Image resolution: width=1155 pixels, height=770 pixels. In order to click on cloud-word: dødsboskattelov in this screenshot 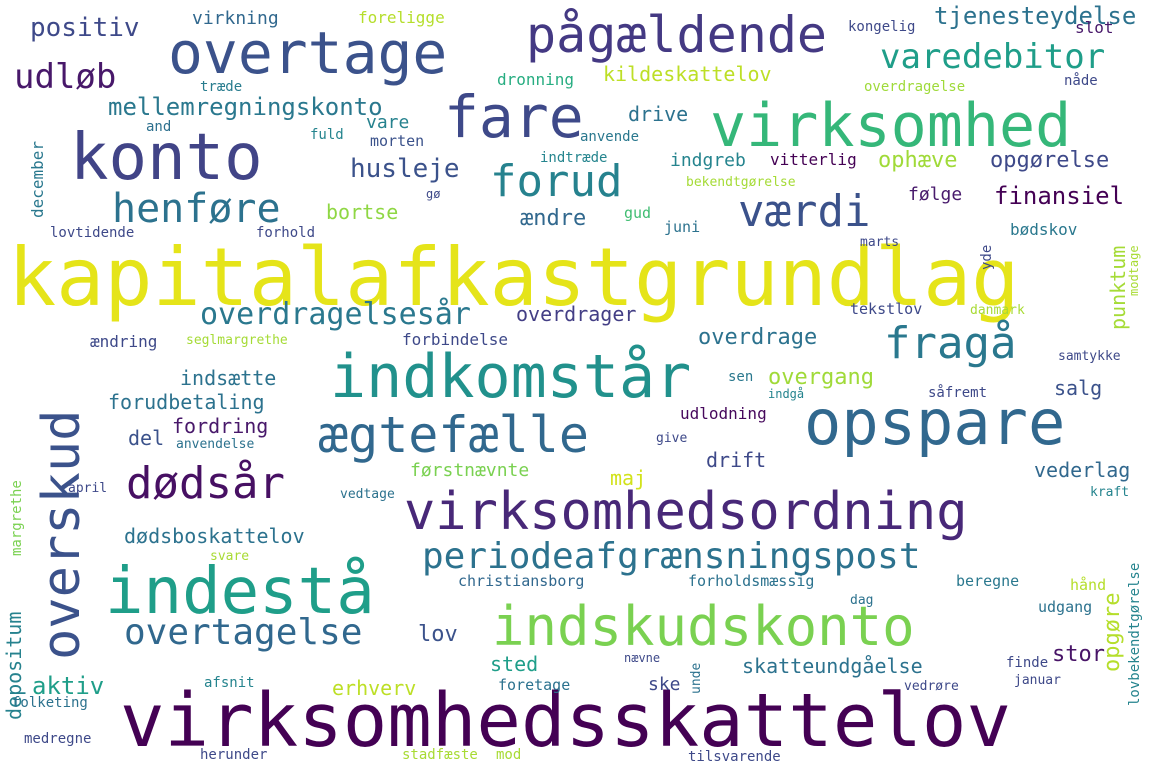, I will do `click(214, 536)`.